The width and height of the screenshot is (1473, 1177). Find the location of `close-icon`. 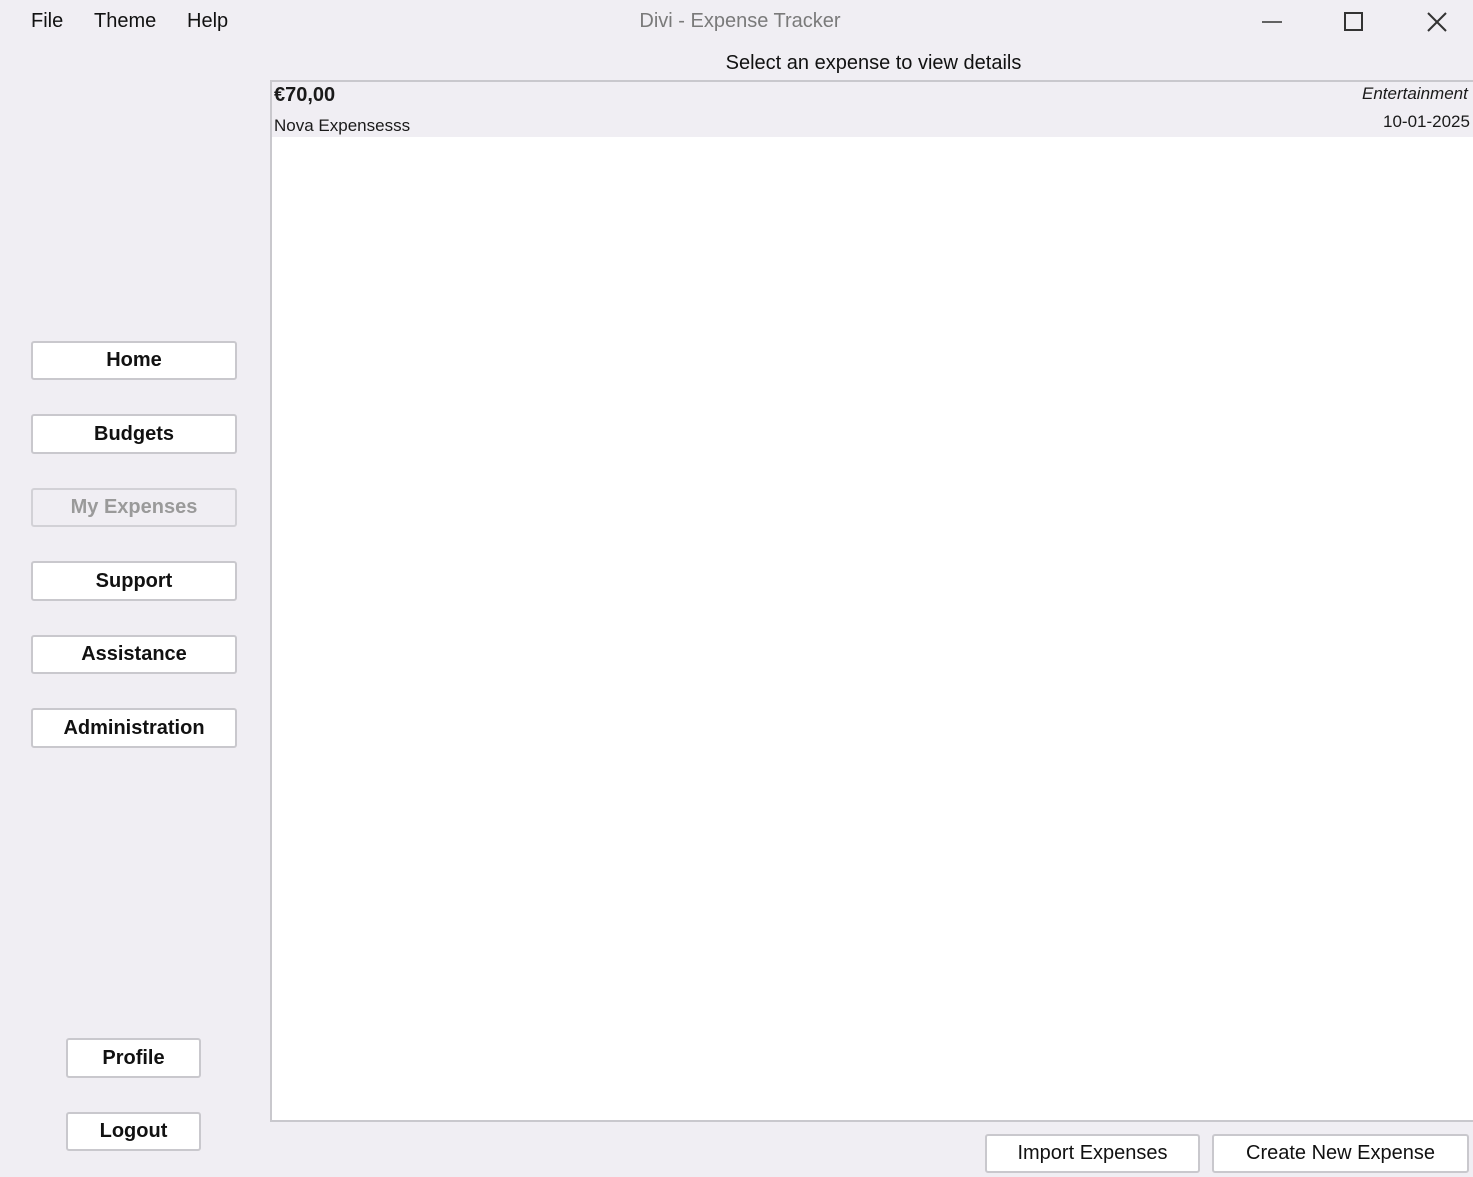

close-icon is located at coordinates (1437, 22).